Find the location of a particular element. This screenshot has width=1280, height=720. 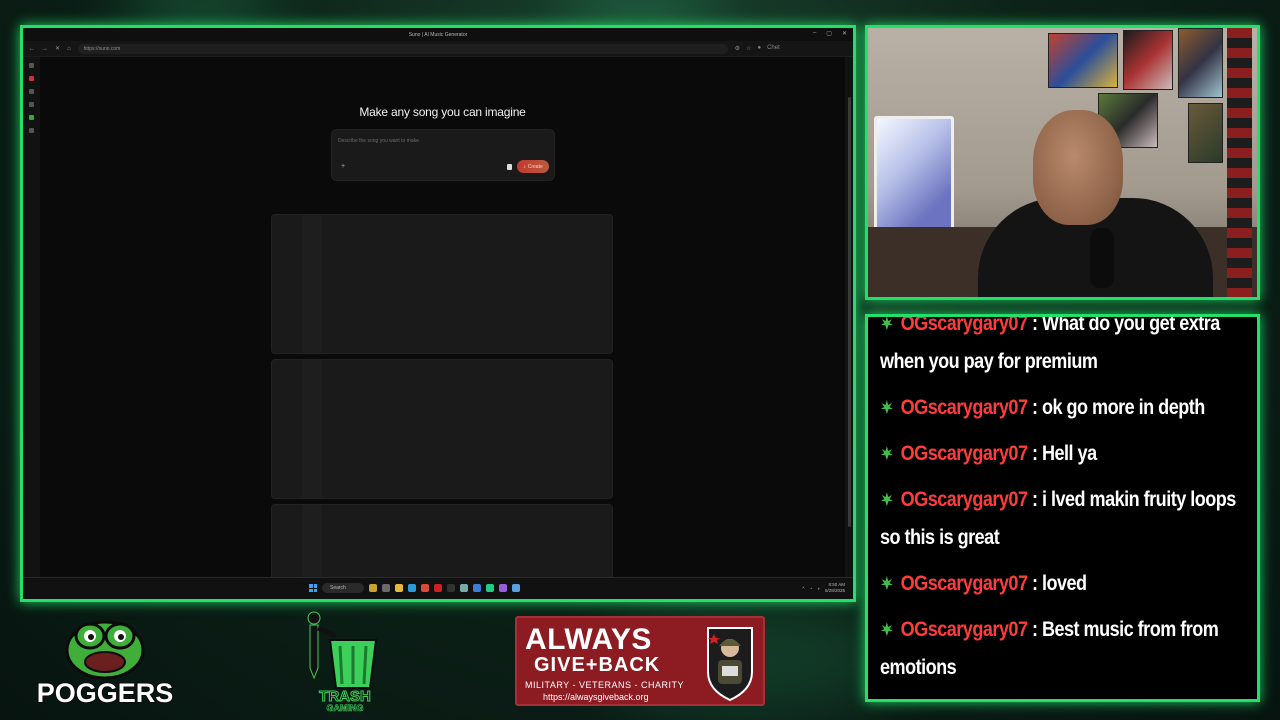

window-controls: – ▢ ✕ is located at coordinates (830, 33).